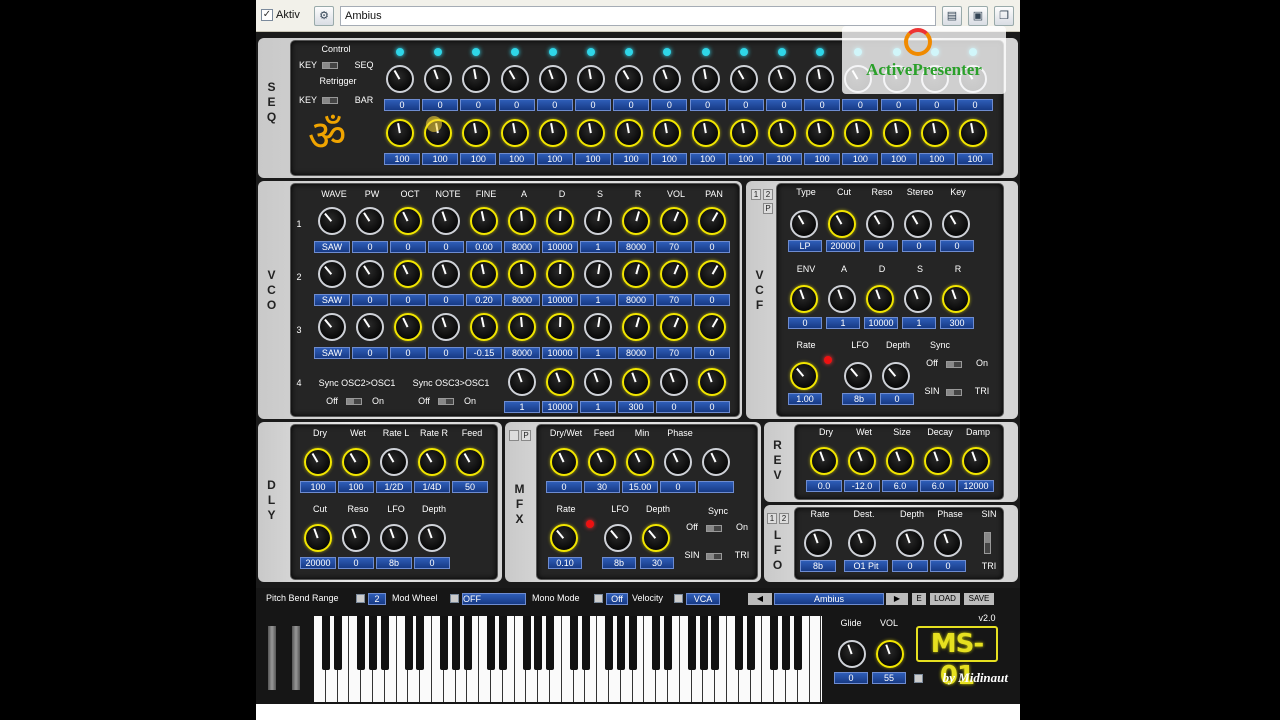 This screenshot has height=720, width=1280. Describe the element at coordinates (296, 658) in the screenshot. I see `mod-wheel` at that location.